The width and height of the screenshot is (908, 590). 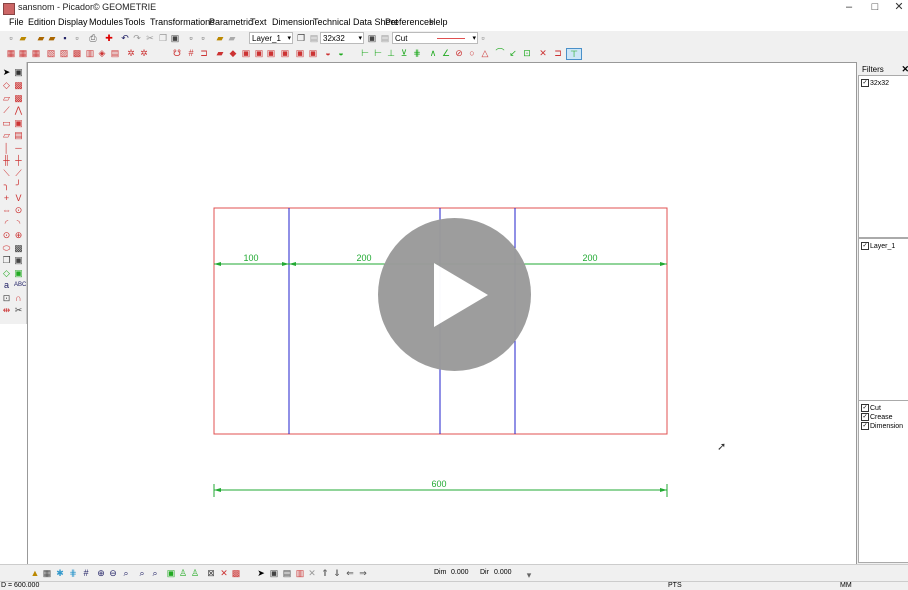 What do you see at coordinates (460, 572) in the screenshot?
I see `dim-value: 0.000` at bounding box center [460, 572].